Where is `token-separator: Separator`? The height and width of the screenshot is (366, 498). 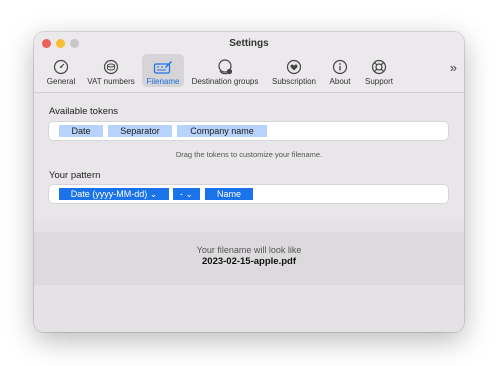 token-separator: Separator is located at coordinates (140, 131).